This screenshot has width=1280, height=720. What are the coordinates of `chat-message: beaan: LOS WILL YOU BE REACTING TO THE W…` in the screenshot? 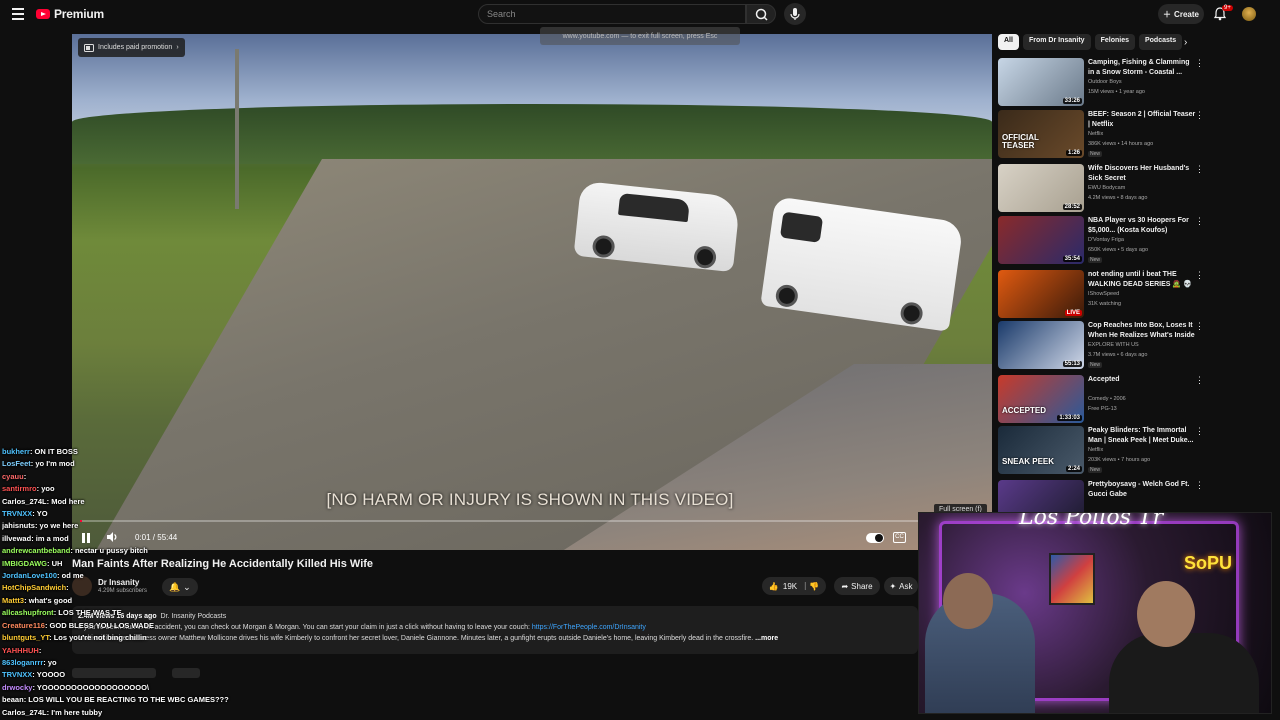 It's located at (115, 700).